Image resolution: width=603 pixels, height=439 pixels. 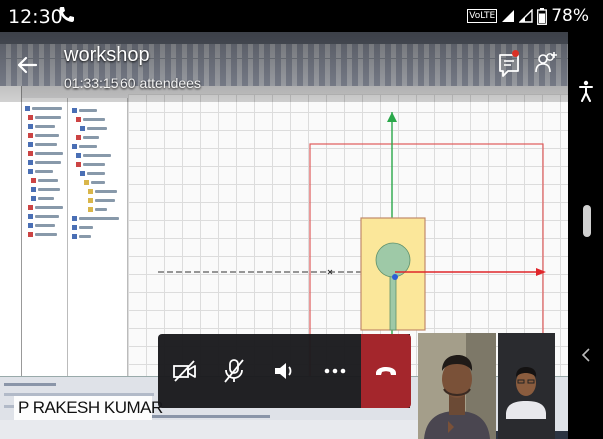 I want to click on self-video, so click(x=526, y=386).